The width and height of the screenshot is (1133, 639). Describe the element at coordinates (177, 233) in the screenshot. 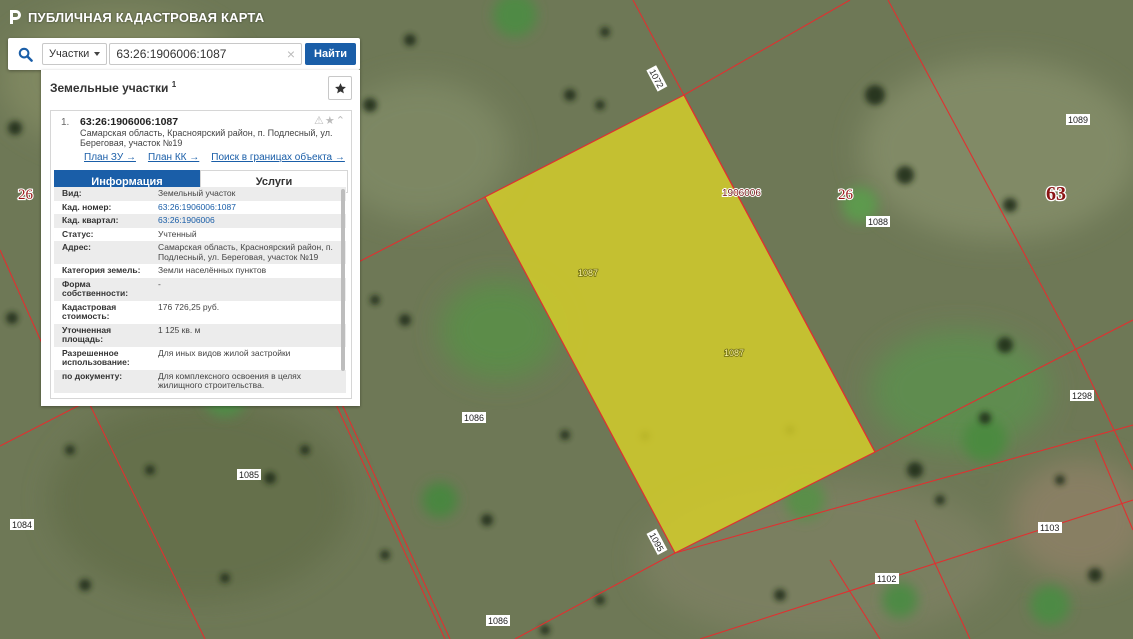

I see `property-value: Учтенный` at that location.